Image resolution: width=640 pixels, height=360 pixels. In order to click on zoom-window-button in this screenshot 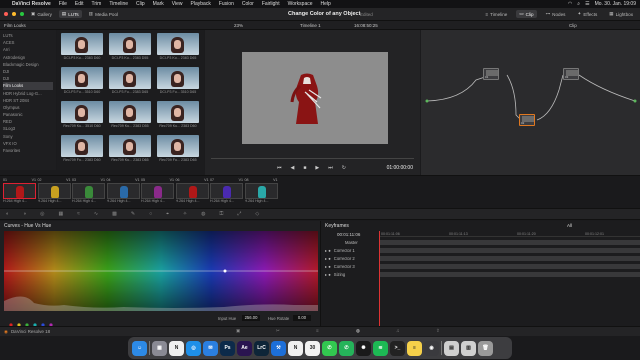, I will do `click(22, 14)`.